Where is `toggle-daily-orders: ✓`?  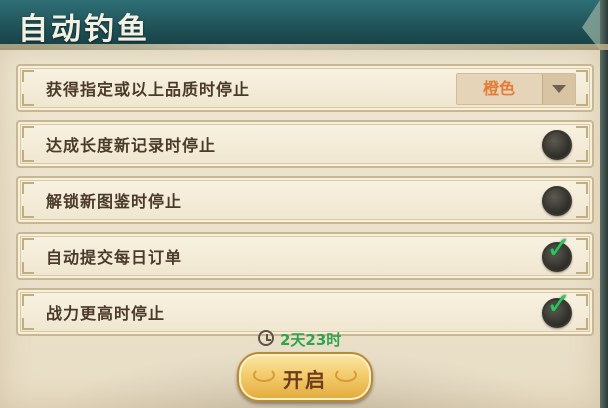
toggle-daily-orders: ✓ is located at coordinates (557, 253).